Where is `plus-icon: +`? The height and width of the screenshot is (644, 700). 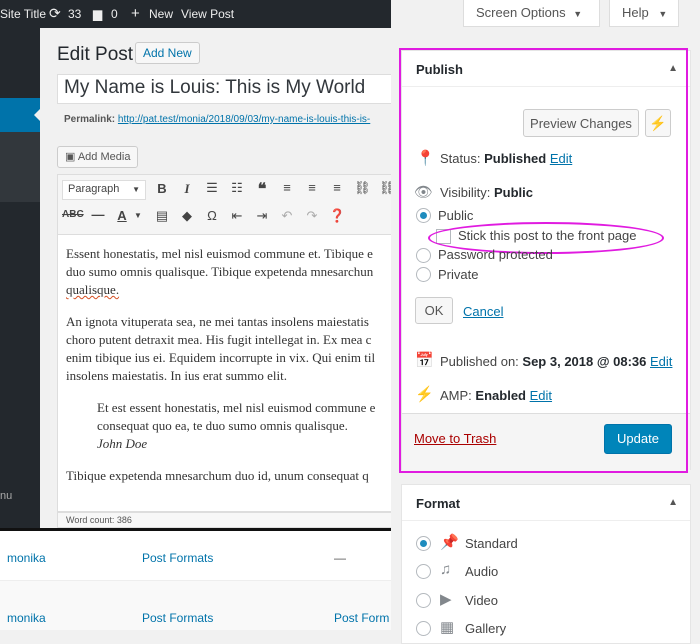
plus-icon: + is located at coordinates (135, 13).